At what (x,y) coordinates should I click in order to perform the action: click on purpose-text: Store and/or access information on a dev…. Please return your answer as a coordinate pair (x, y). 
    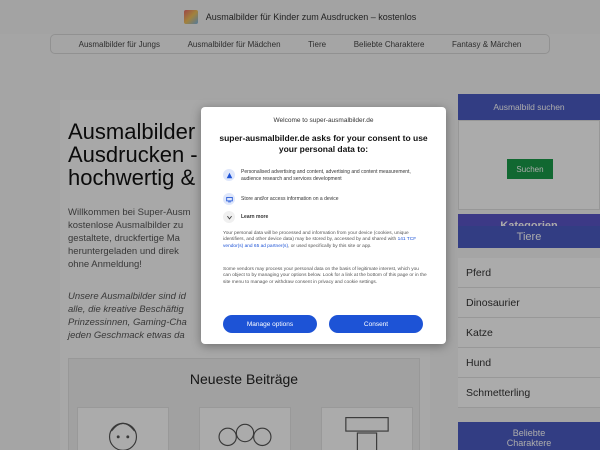
    Looking at the image, I should click on (290, 199).